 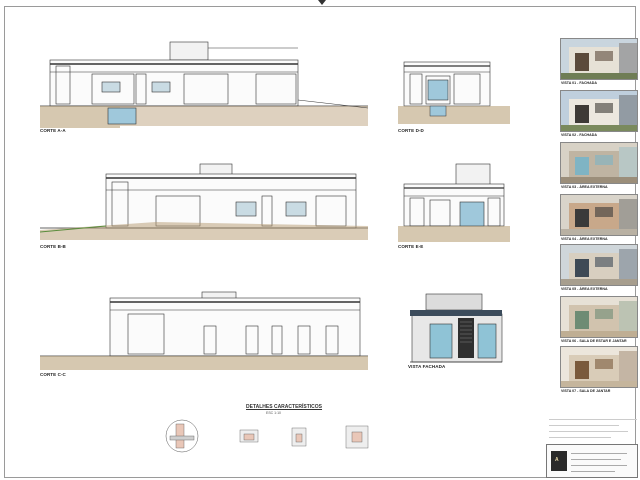 What do you see at coordinates (593, 427) in the screenshot?
I see `notes-block` at bounding box center [593, 427].